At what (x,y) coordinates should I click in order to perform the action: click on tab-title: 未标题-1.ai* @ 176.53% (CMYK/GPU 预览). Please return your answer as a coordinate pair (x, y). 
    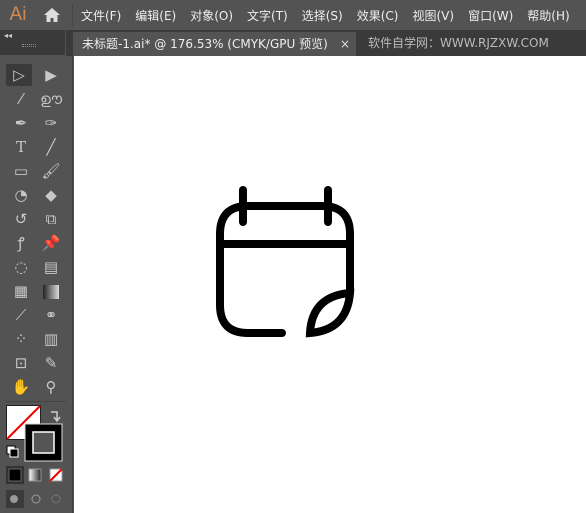
    Looking at the image, I should click on (205, 44).